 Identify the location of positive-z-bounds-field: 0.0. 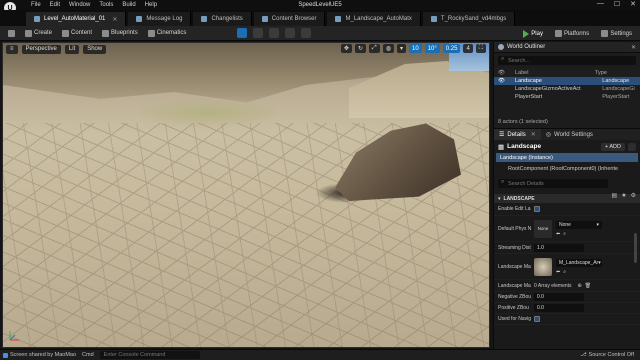
(559, 308).